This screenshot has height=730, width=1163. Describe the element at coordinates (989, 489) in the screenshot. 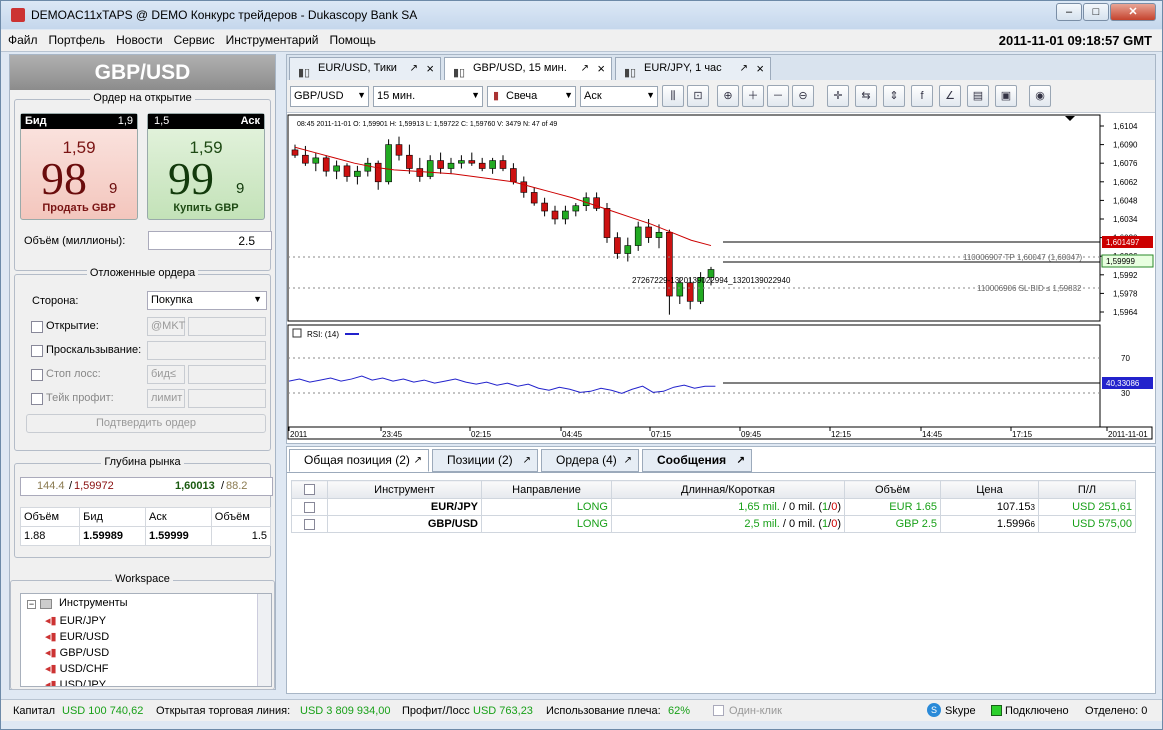

I see `col-price: Цена` at that location.